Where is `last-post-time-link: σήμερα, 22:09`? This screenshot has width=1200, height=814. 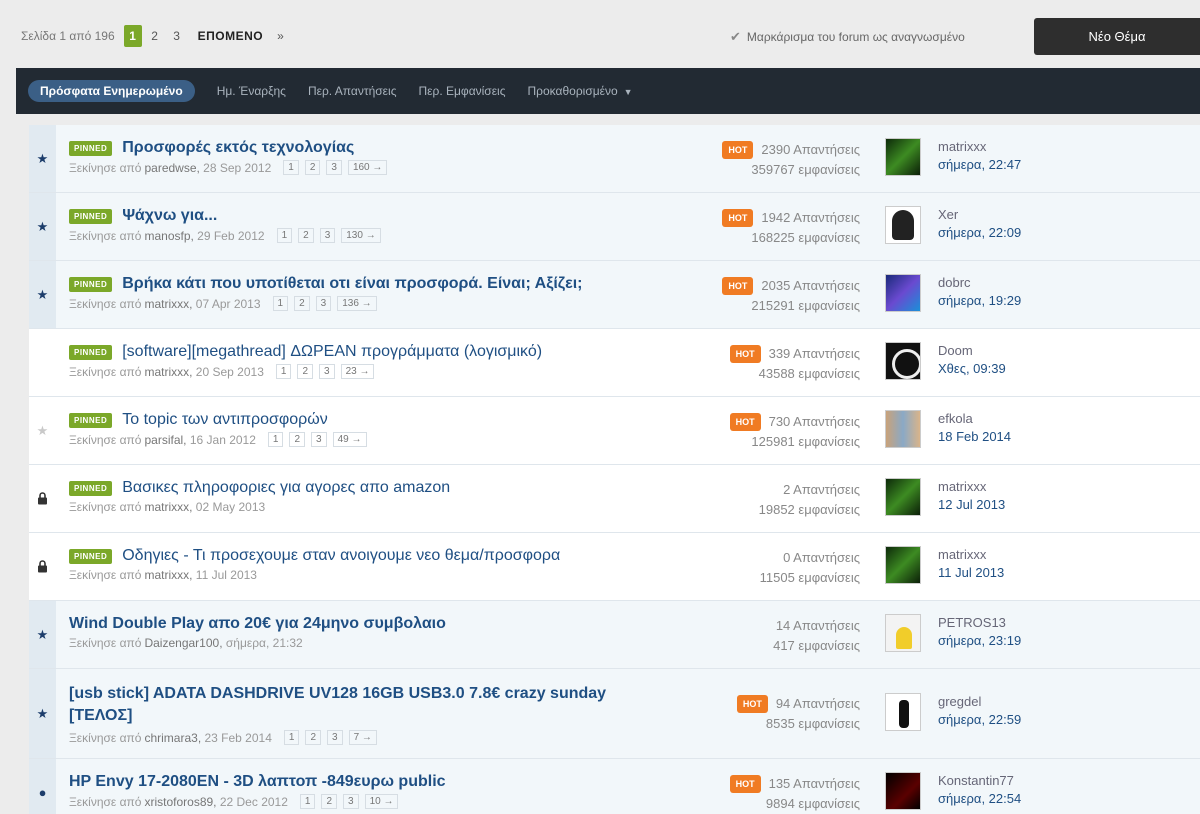 last-post-time-link: σήμερα, 22:09 is located at coordinates (979, 233).